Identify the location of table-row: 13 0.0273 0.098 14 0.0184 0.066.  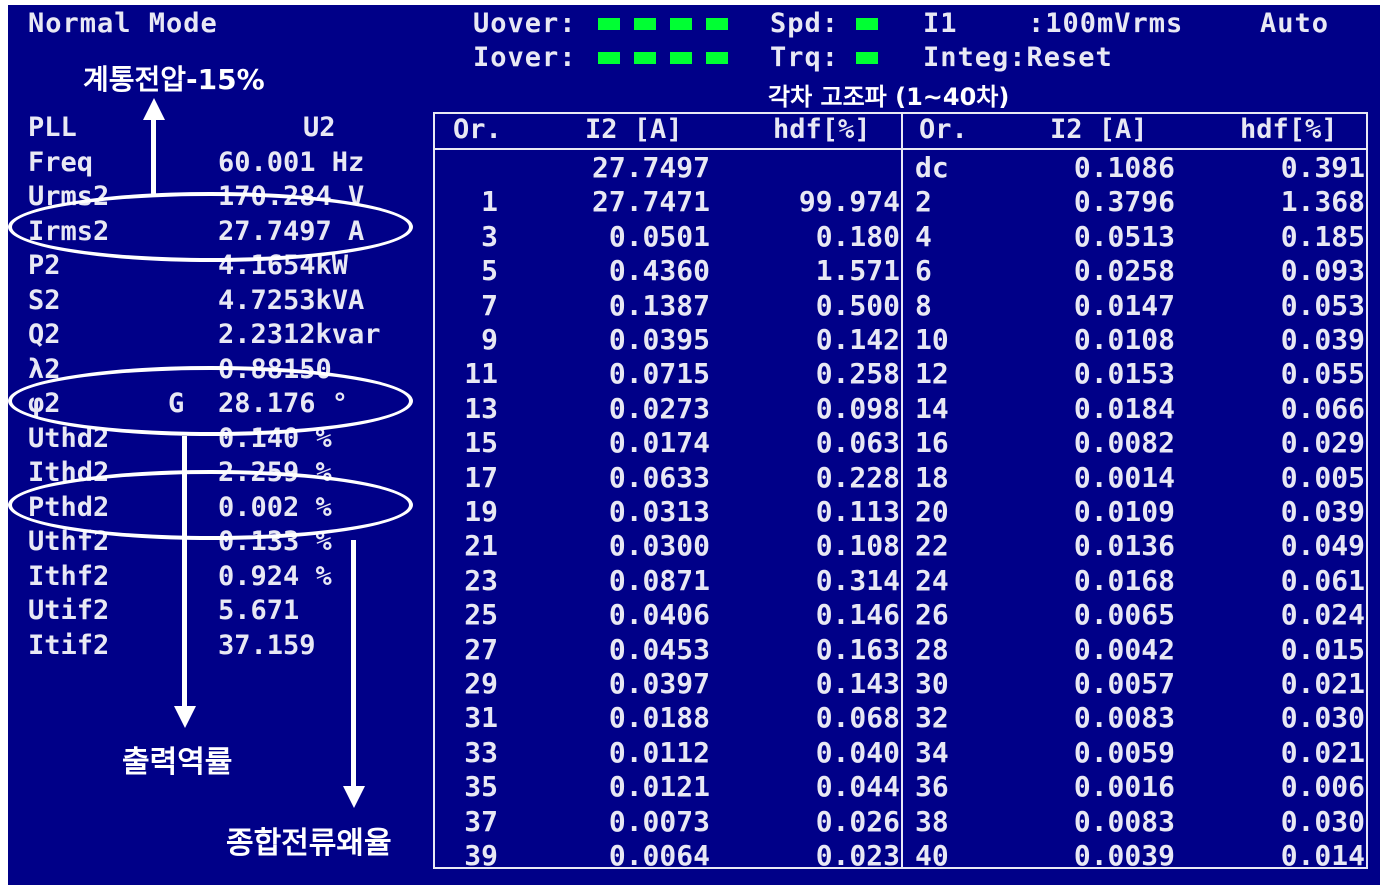
(900, 409).